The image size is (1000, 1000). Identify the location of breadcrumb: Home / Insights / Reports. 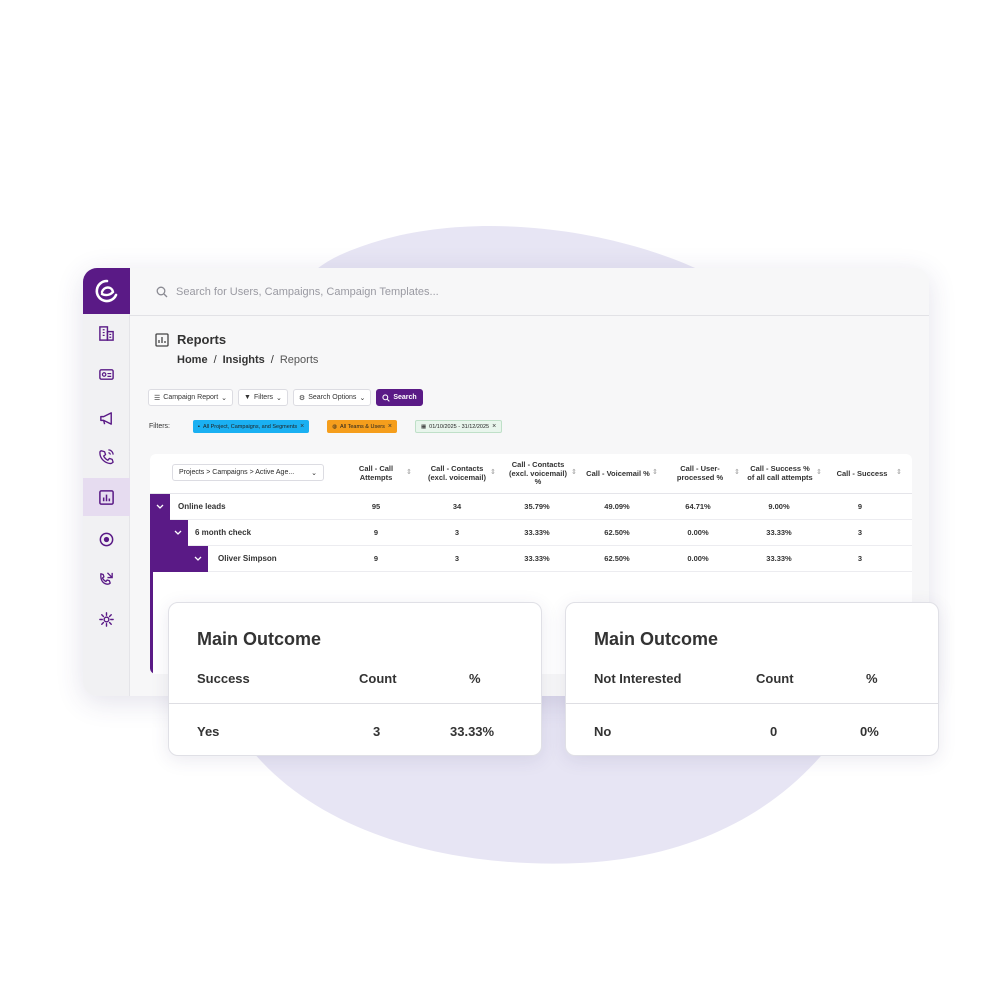
(247, 360).